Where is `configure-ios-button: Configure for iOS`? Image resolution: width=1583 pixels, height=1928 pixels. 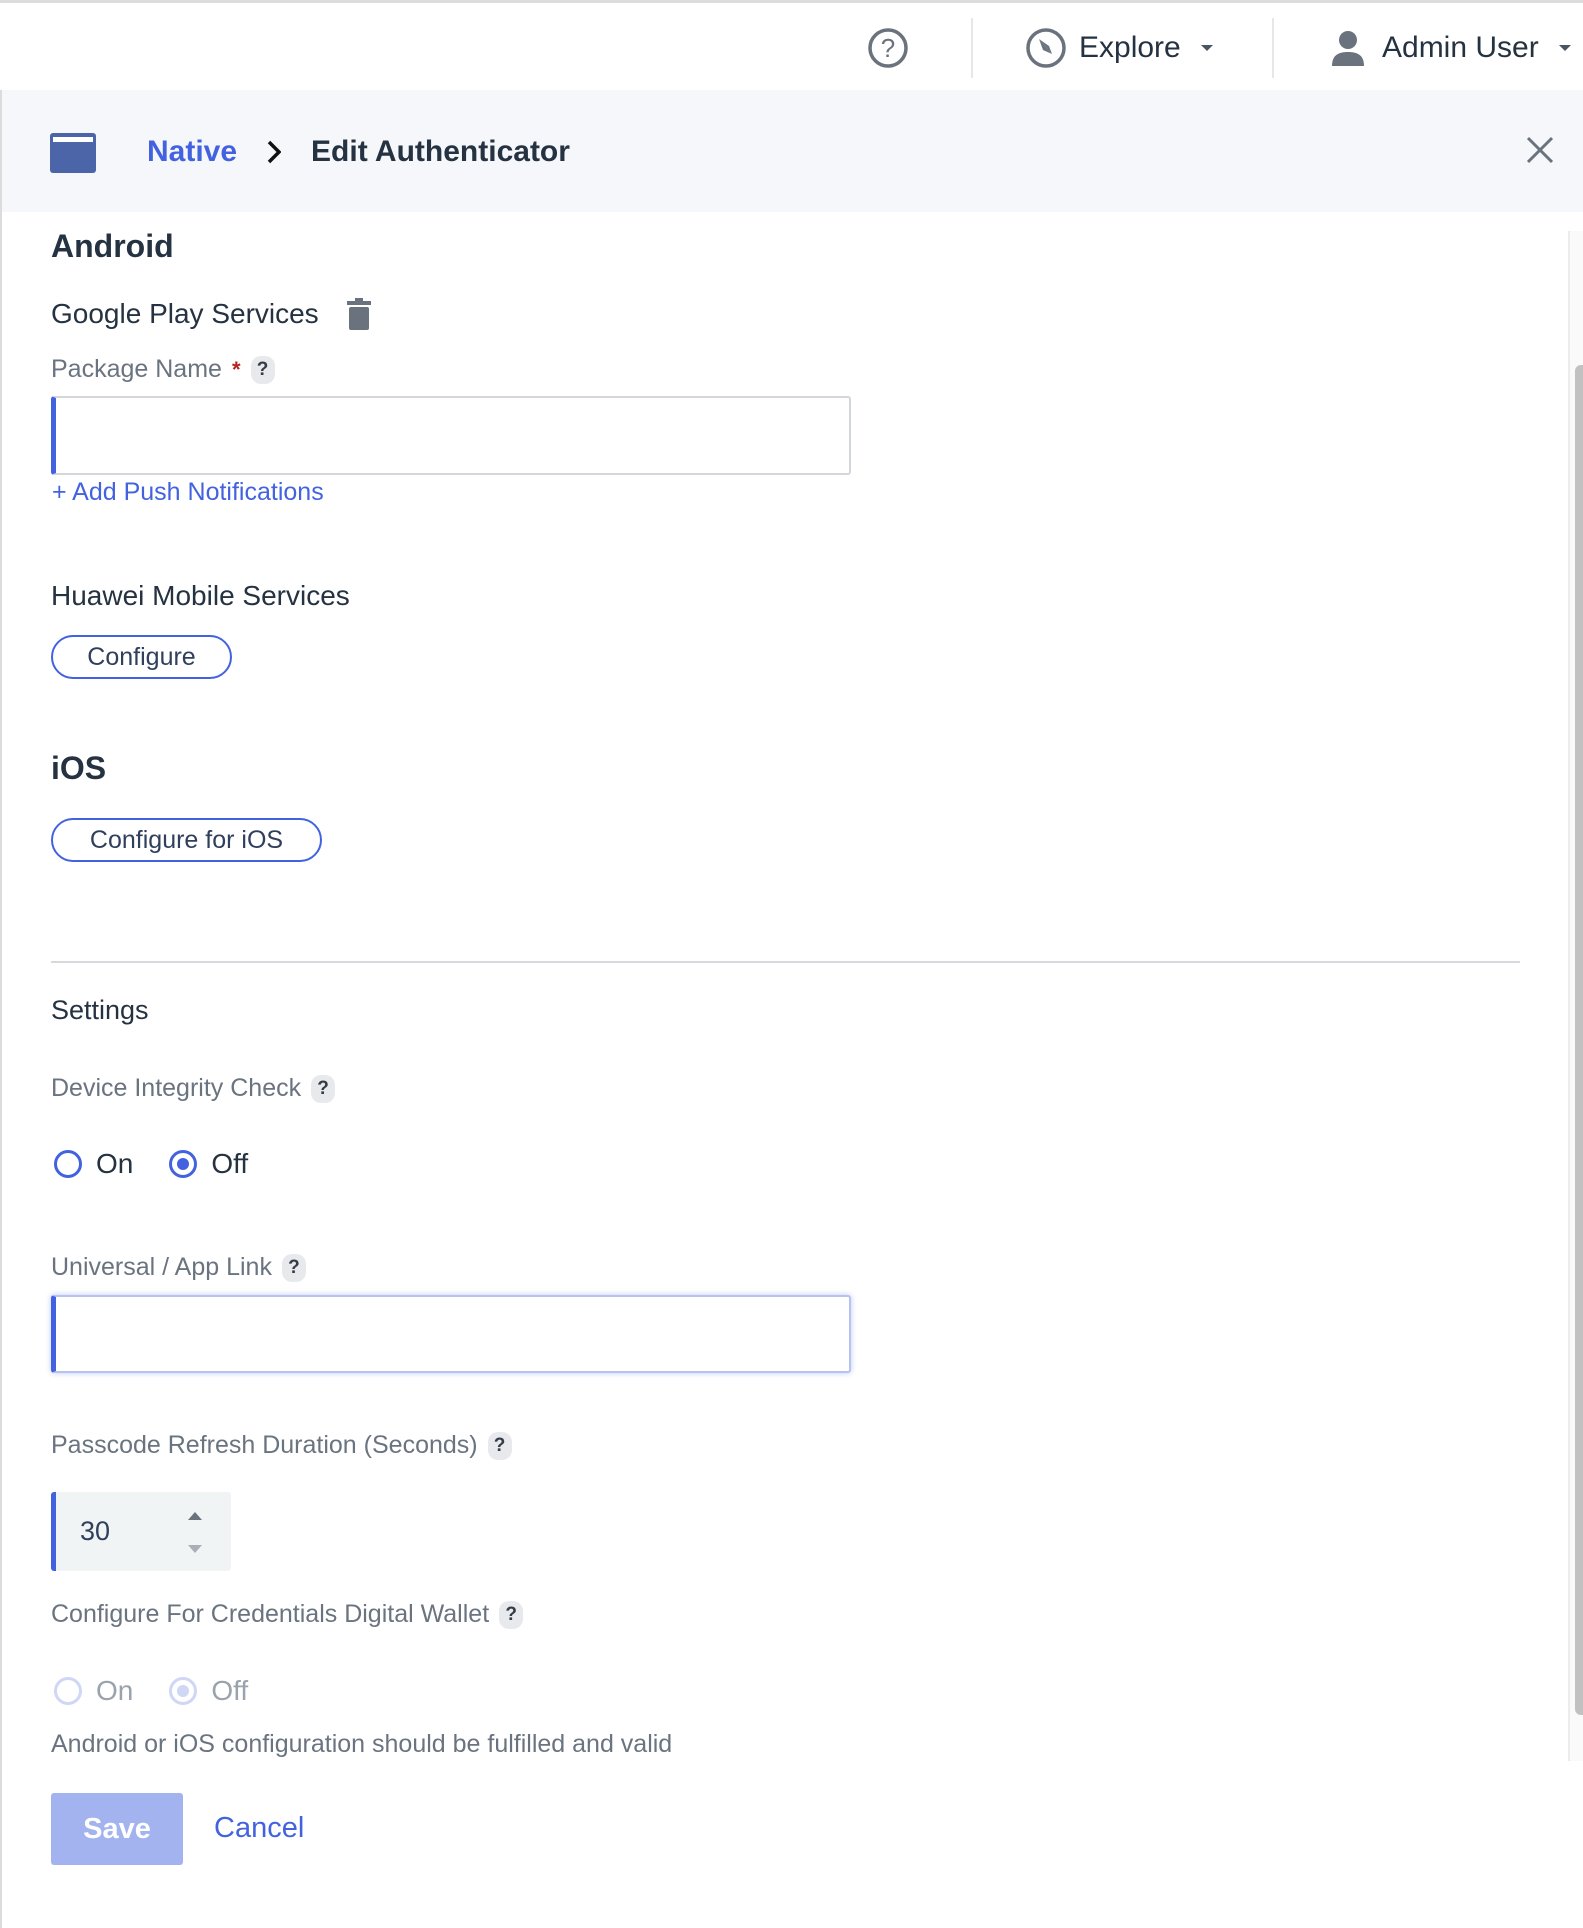 configure-ios-button: Configure for iOS is located at coordinates (186, 840).